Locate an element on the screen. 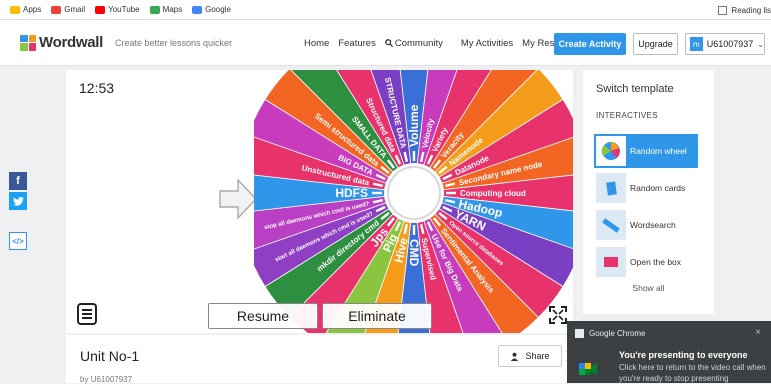 This screenshot has height=384, width=771. reading-list-icon is located at coordinates (723, 10).